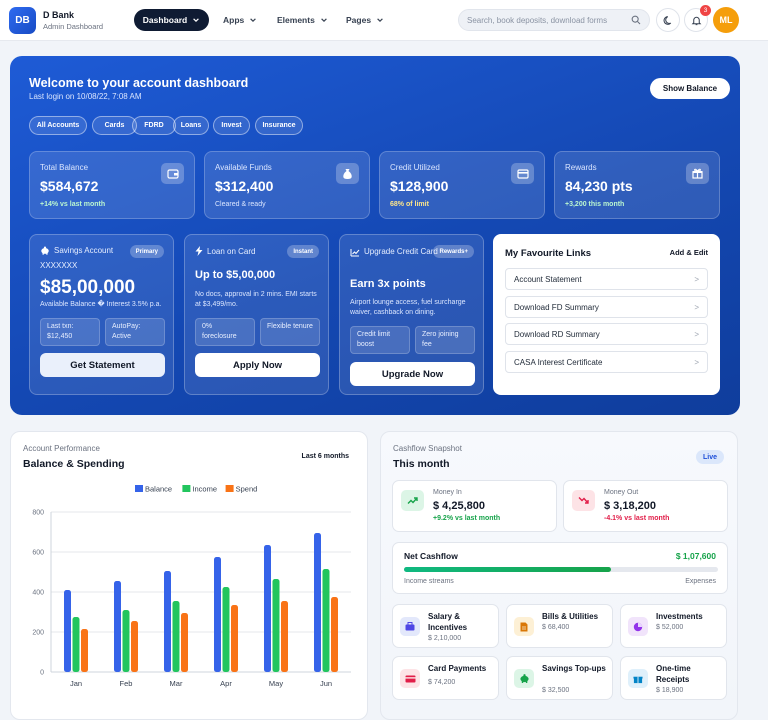 This screenshot has height=720, width=768. What do you see at coordinates (102, 365) in the screenshot?
I see `get-statement-button: Get Statement` at bounding box center [102, 365].